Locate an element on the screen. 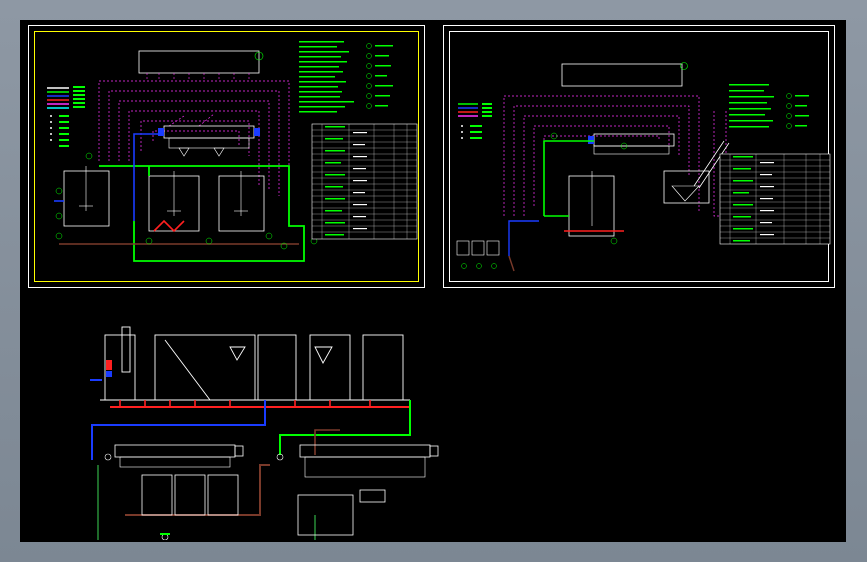 The height and width of the screenshot is (562, 867). blue-pipes is located at coordinates (106, 177).